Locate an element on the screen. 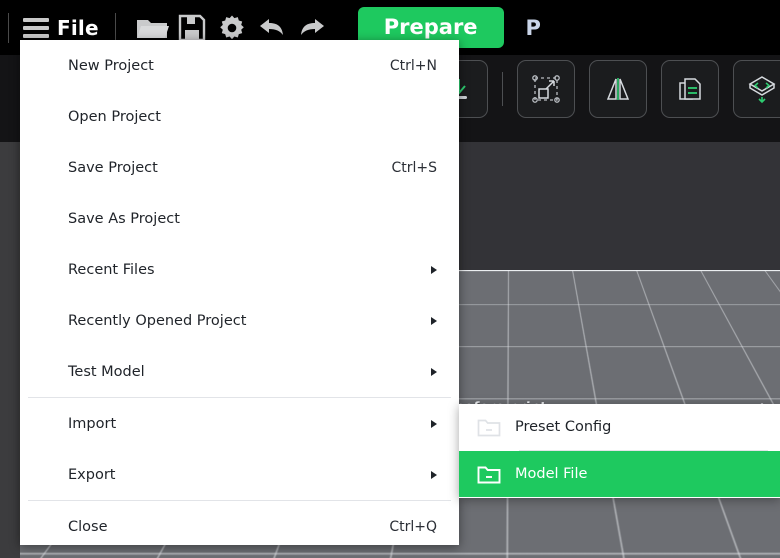 The width and height of the screenshot is (780, 558). menu-item-label: Save As Project is located at coordinates (124, 218).